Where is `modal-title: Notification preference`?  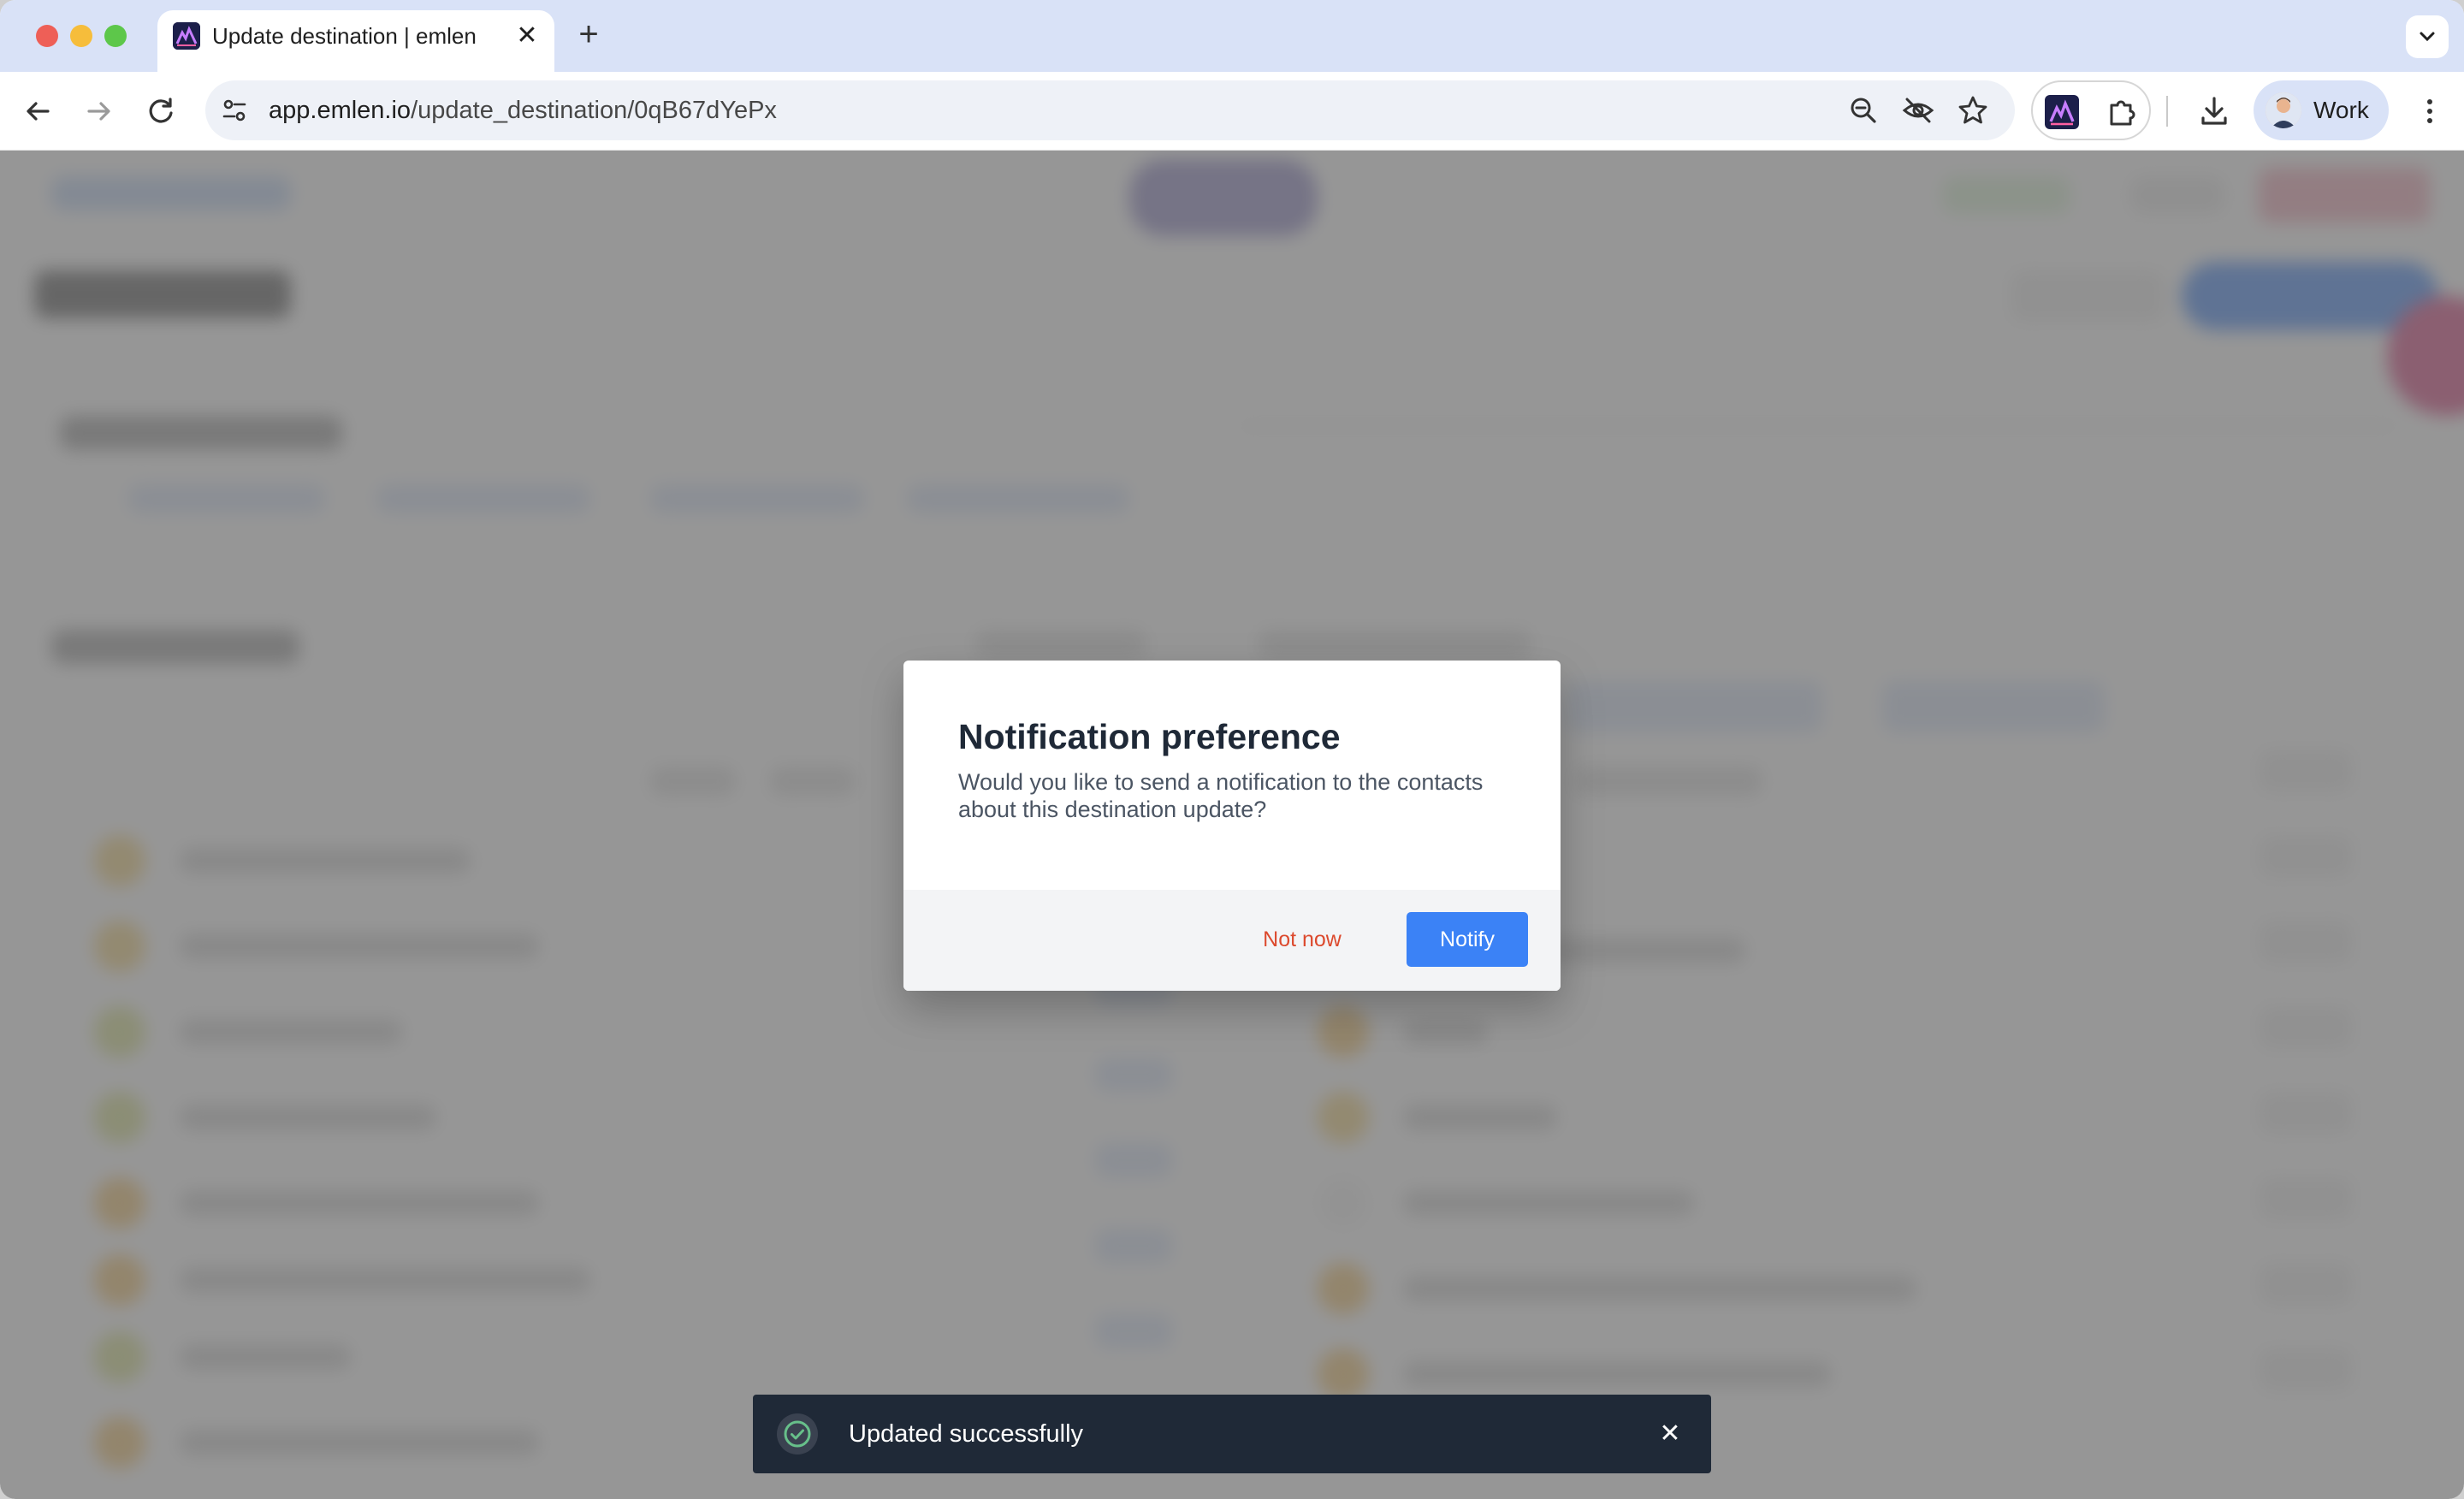
modal-title: Notification preference is located at coordinates (1149, 736).